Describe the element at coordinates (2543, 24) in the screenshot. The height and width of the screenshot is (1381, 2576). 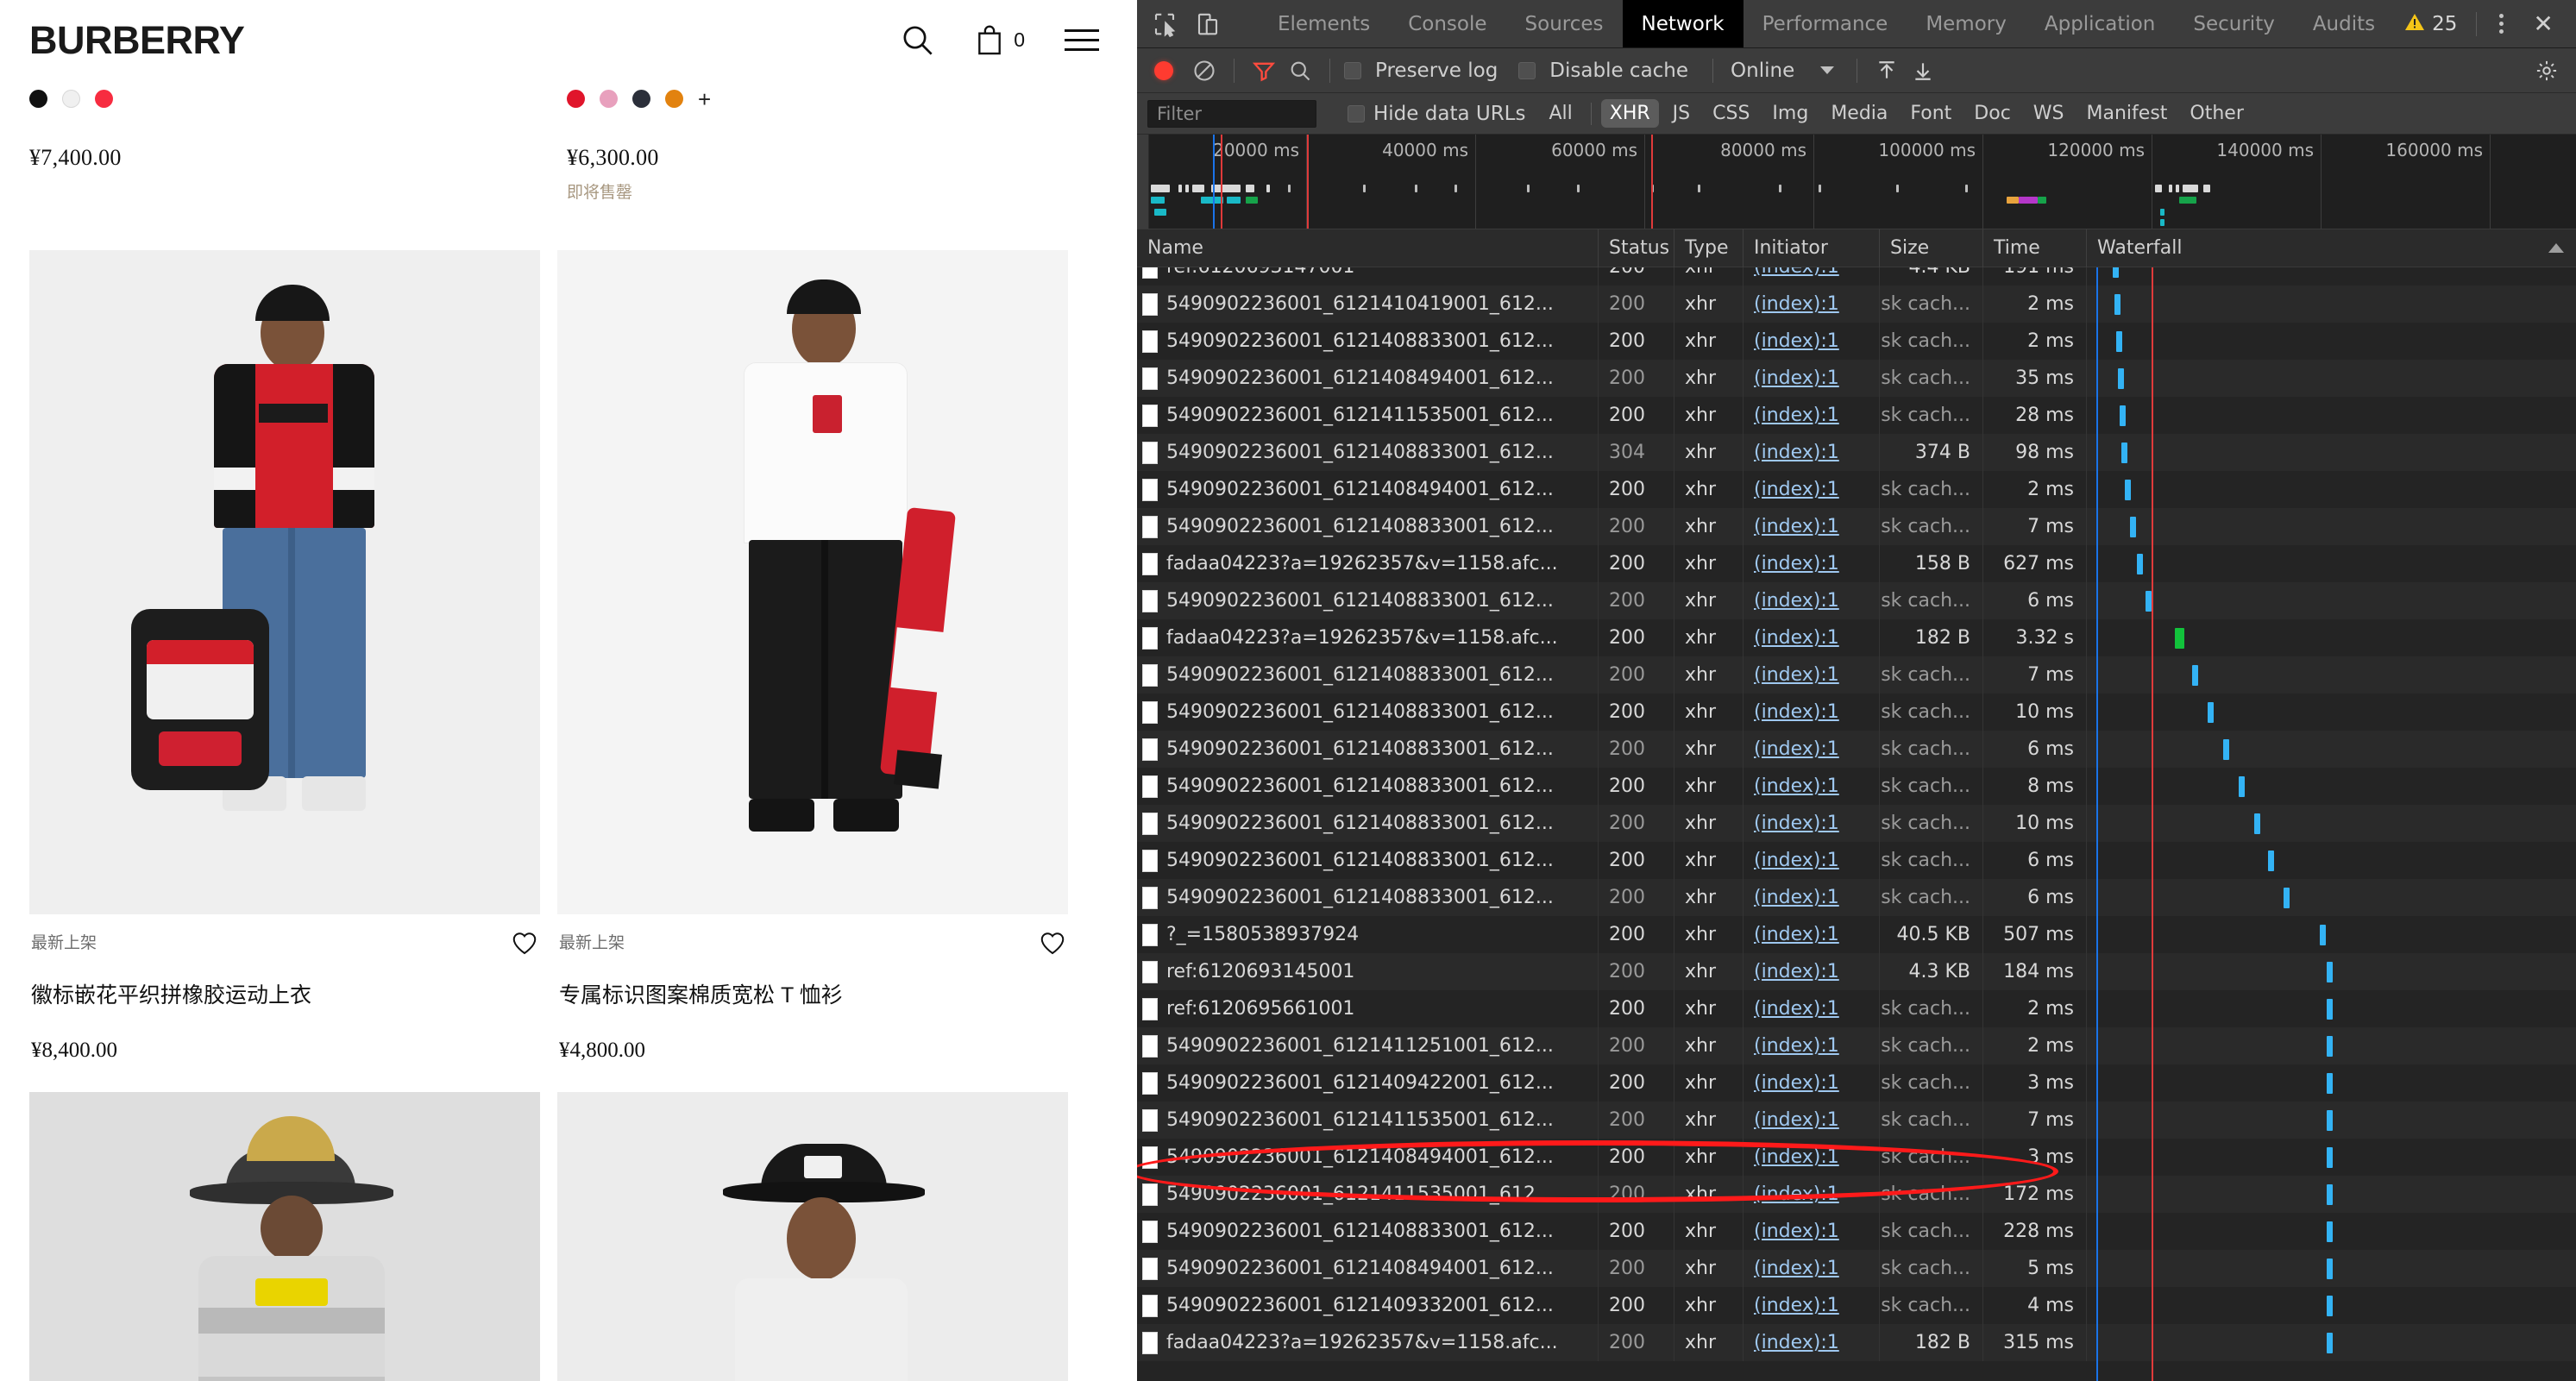
I see `close-devtools-icon: ✕` at that location.